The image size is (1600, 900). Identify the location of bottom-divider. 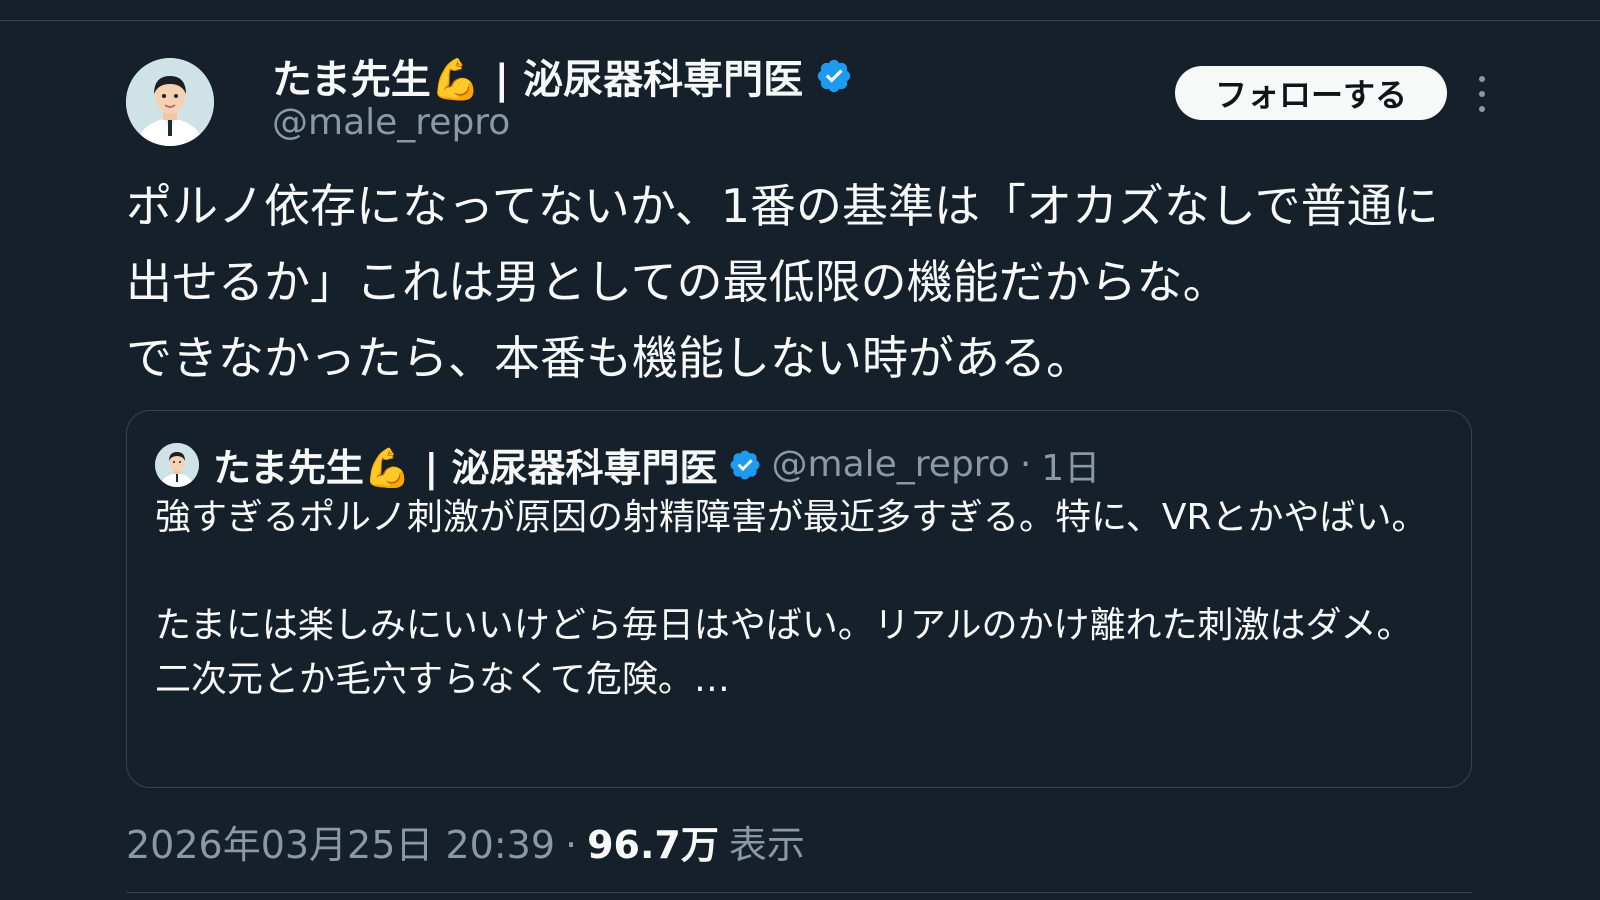
(799, 892).